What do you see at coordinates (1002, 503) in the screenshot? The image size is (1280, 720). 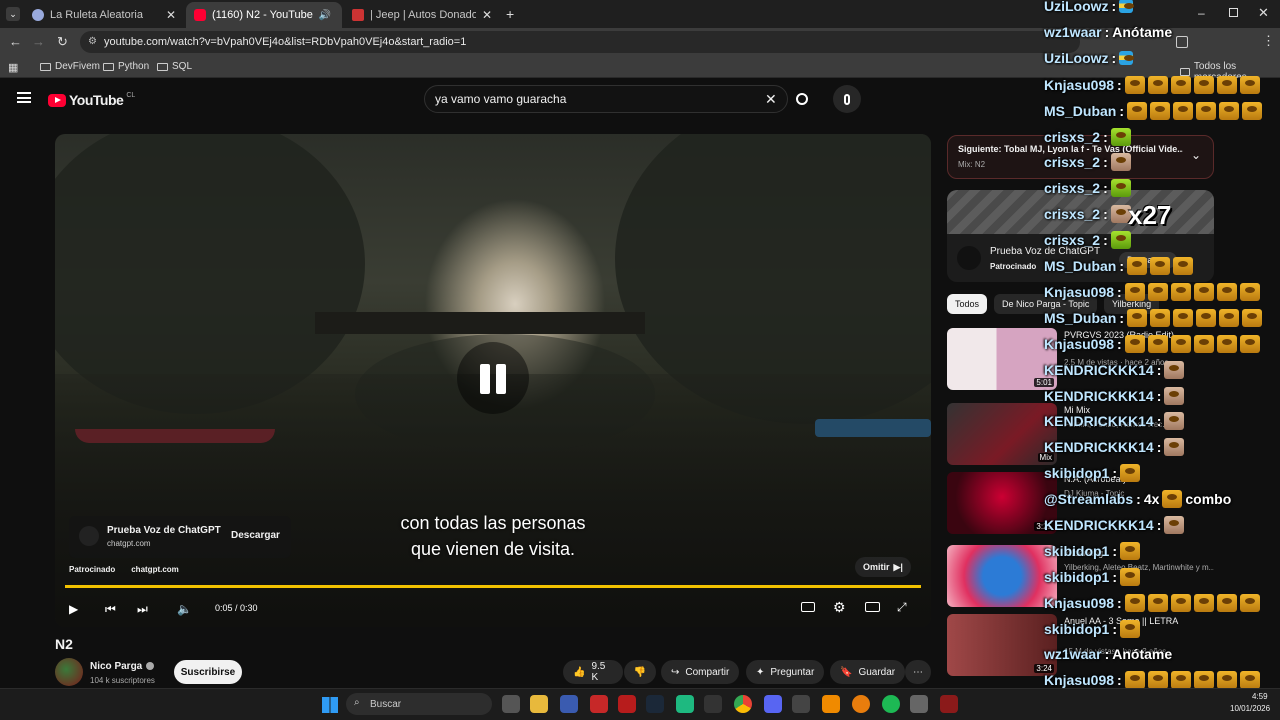 I see `video-thumbnail: 3:25` at bounding box center [1002, 503].